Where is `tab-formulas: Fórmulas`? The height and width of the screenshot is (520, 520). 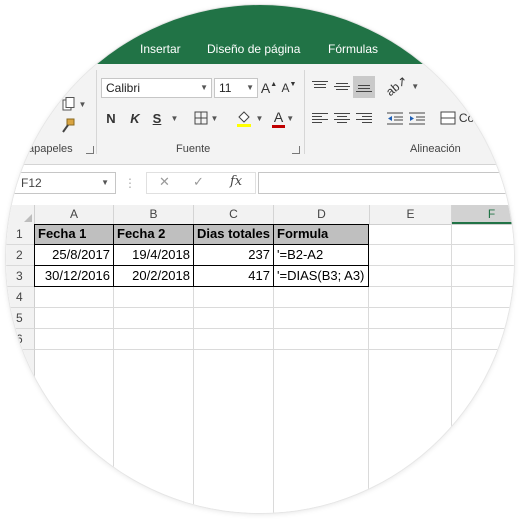 tab-formulas: Fórmulas is located at coordinates (353, 49).